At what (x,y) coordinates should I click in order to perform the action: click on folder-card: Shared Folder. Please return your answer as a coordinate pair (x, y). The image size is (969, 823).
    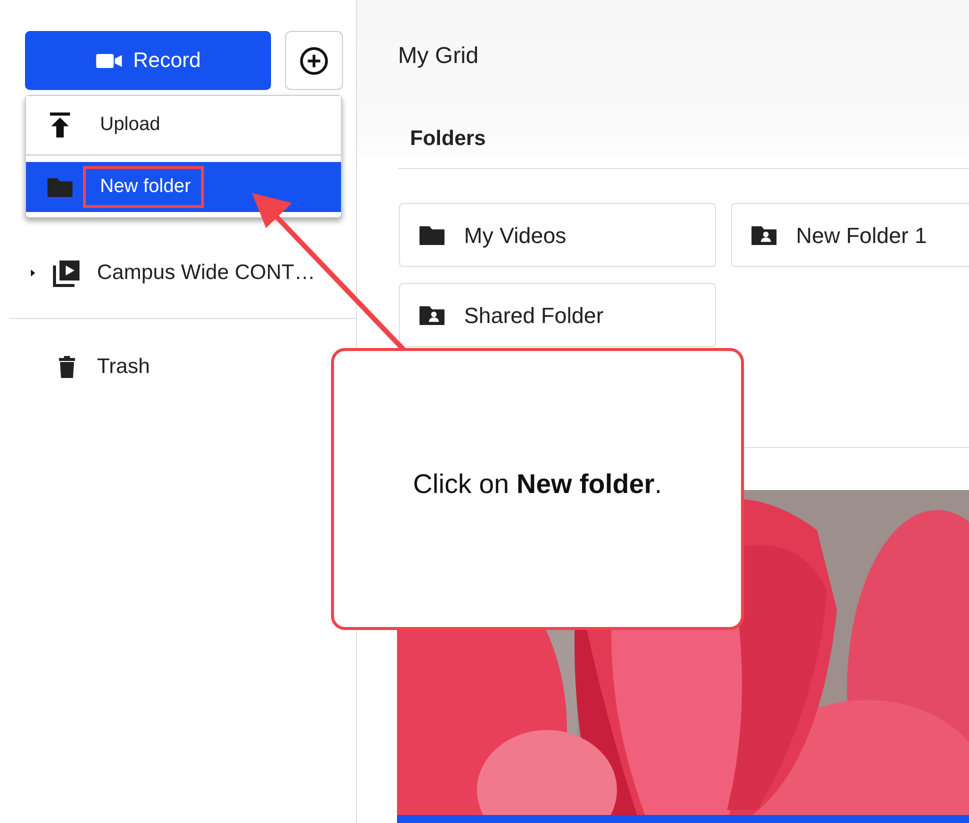
    Looking at the image, I should click on (557, 315).